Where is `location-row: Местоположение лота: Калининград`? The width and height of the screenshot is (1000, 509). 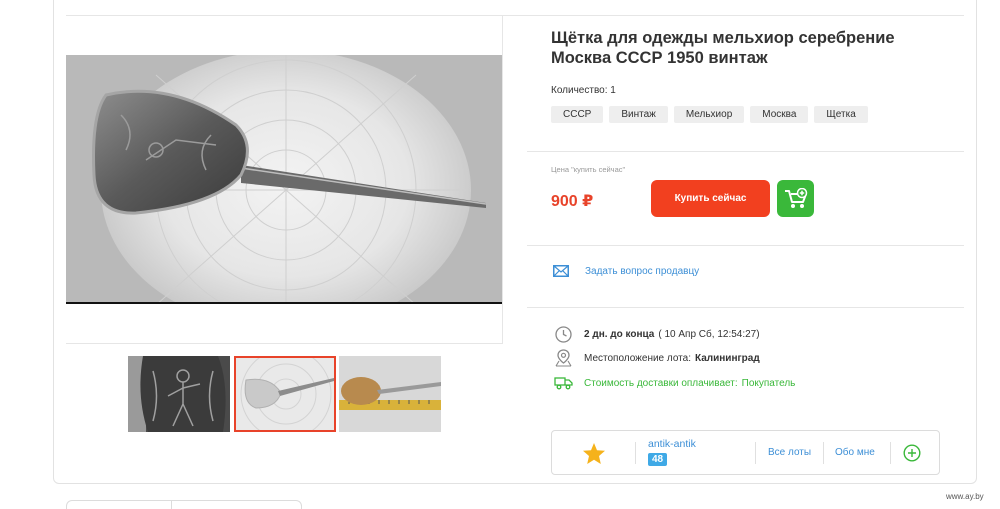 location-row: Местоположение лота: Калининград is located at coordinates (656, 358).